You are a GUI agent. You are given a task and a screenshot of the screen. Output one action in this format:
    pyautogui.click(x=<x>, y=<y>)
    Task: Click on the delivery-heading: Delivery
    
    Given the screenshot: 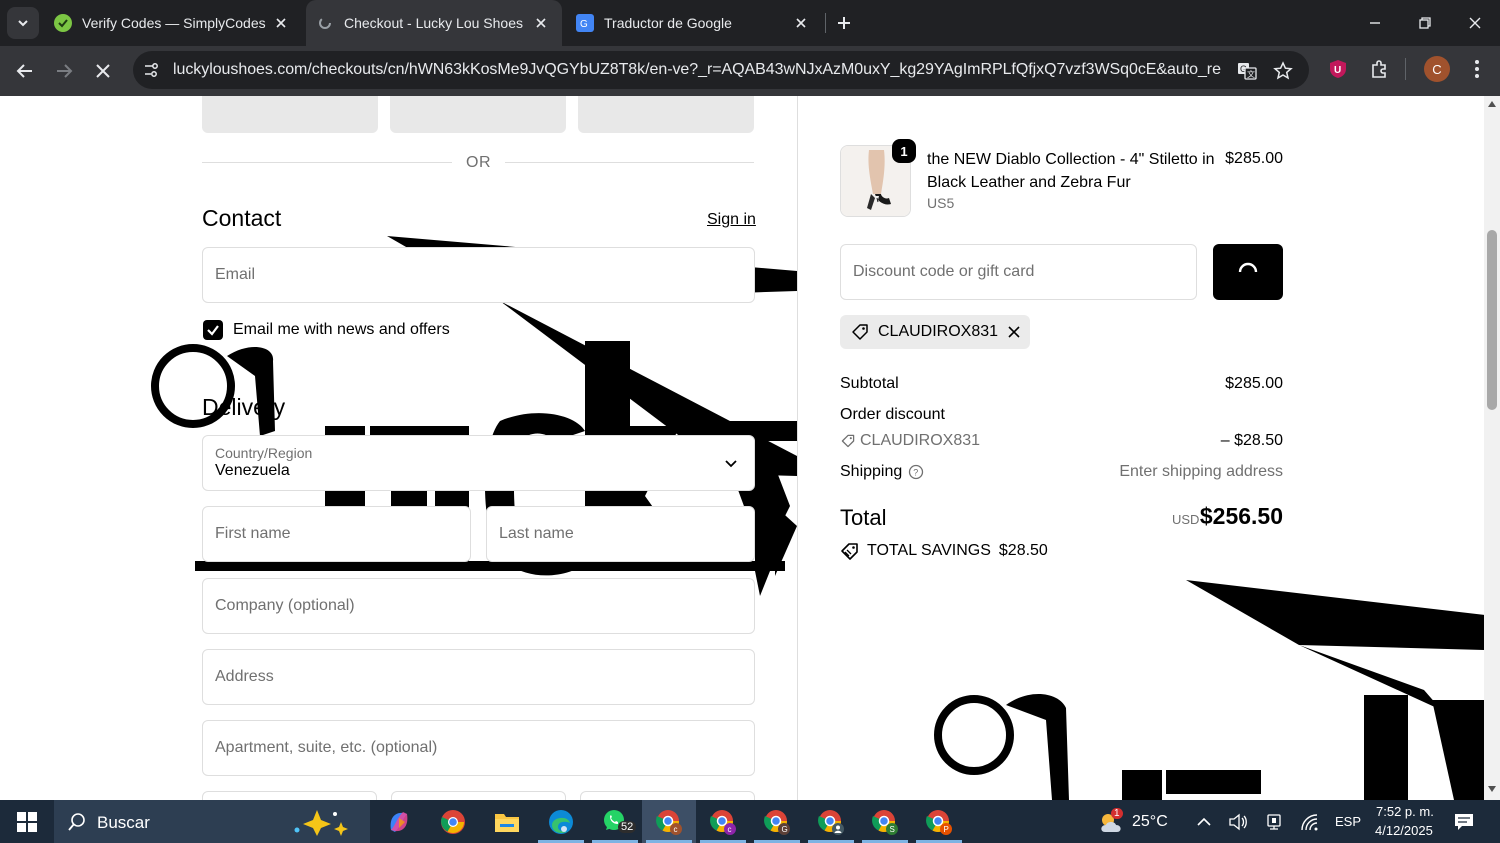 What is the action you would take?
    pyautogui.click(x=244, y=407)
    